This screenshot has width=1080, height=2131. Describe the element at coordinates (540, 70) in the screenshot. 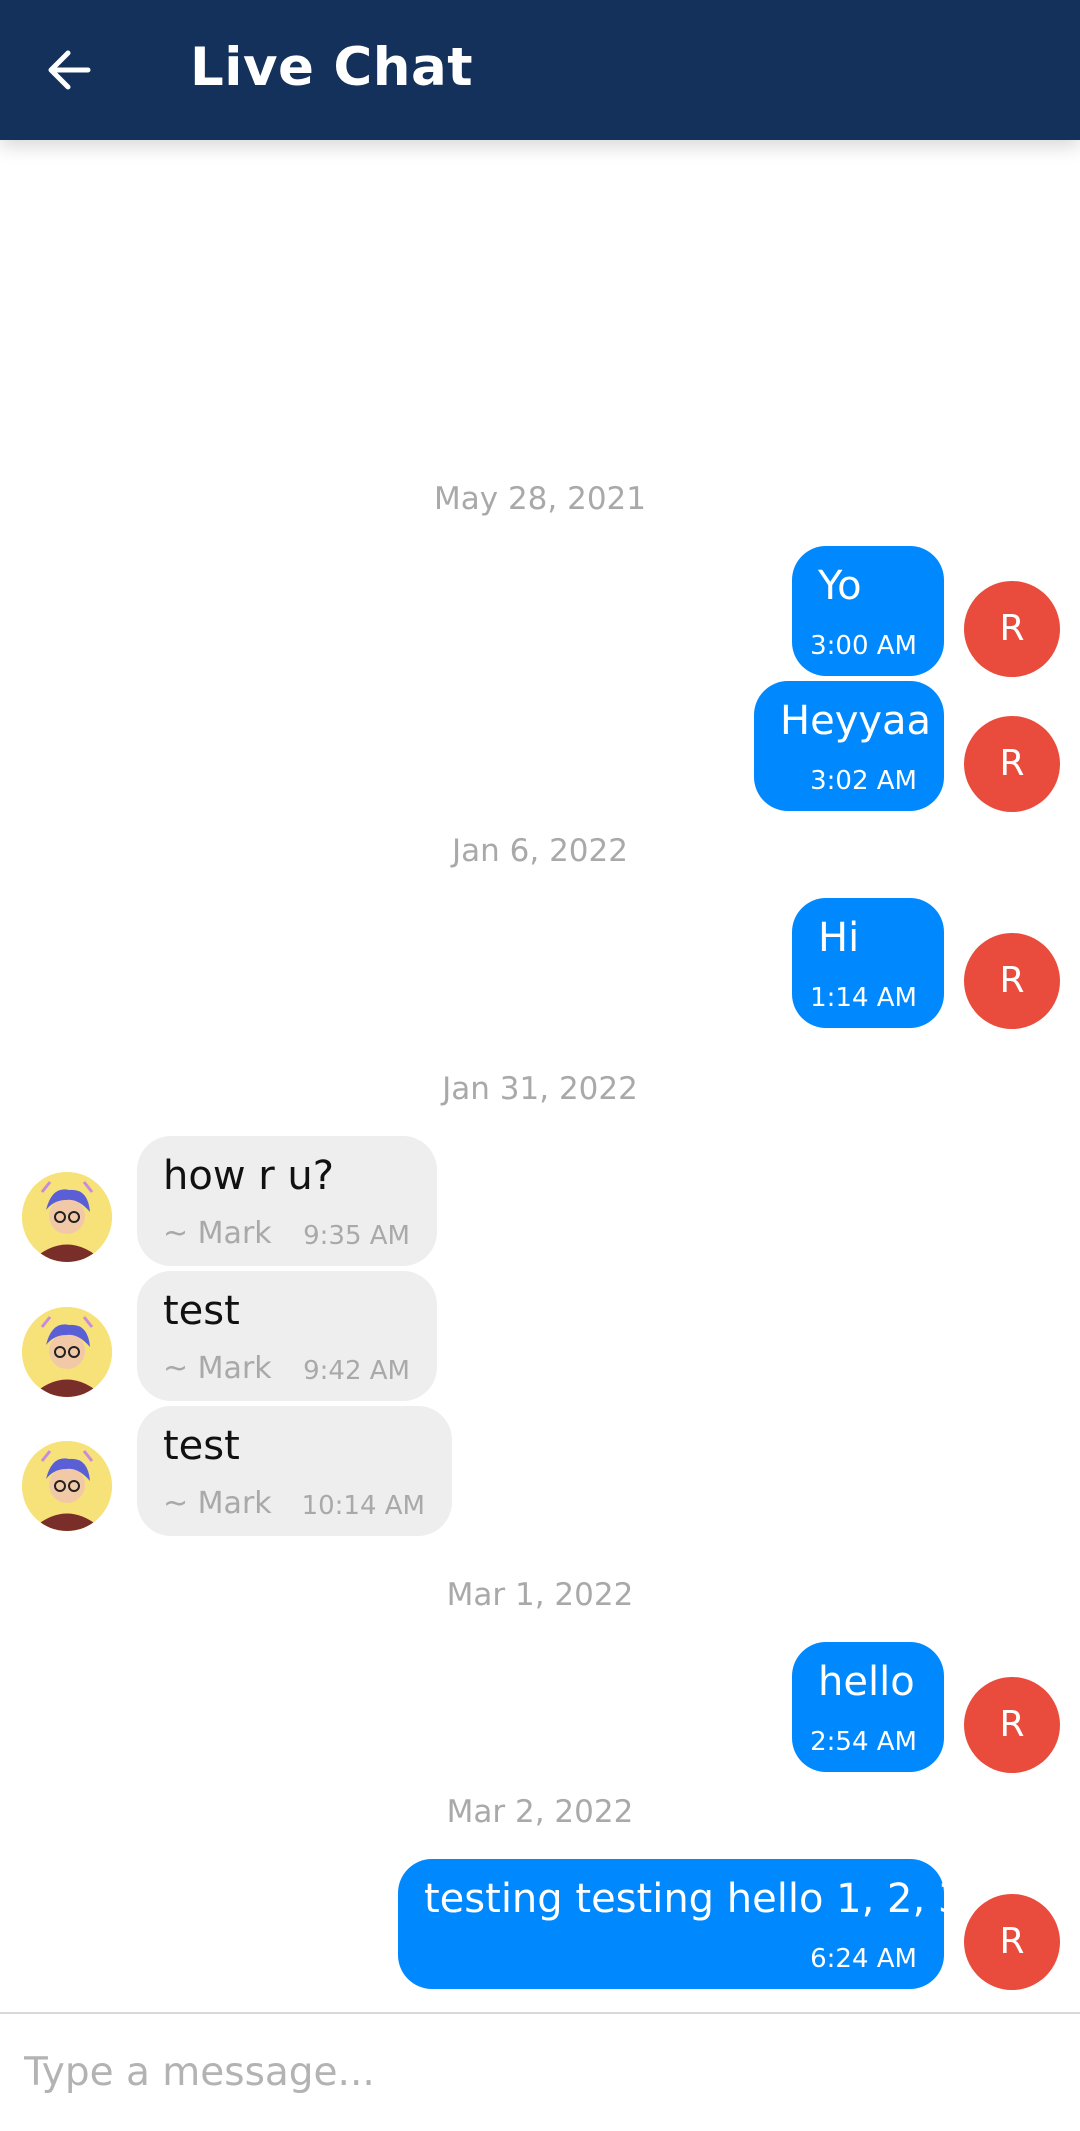

I see `app-bar: Live Chat` at that location.